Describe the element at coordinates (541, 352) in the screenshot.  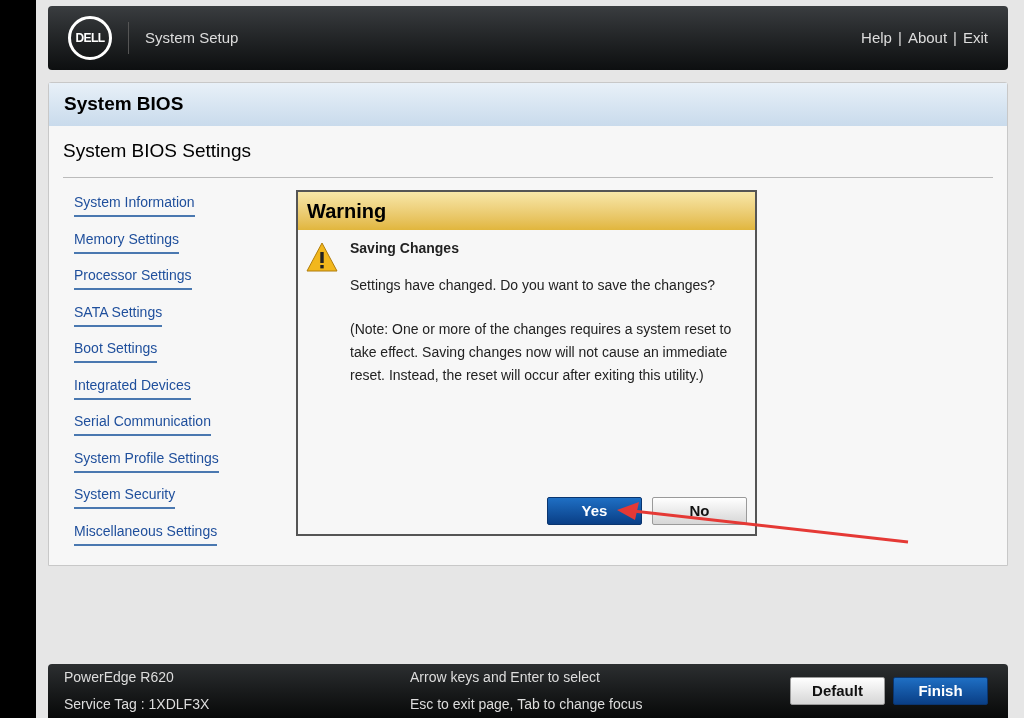
I see `dialog-note: (Note: One or more of the changes requires a system reset to take effect. Saving changes now will not cause an immediate reset. Instead, the reset will occur after exiting this utility.)` at that location.